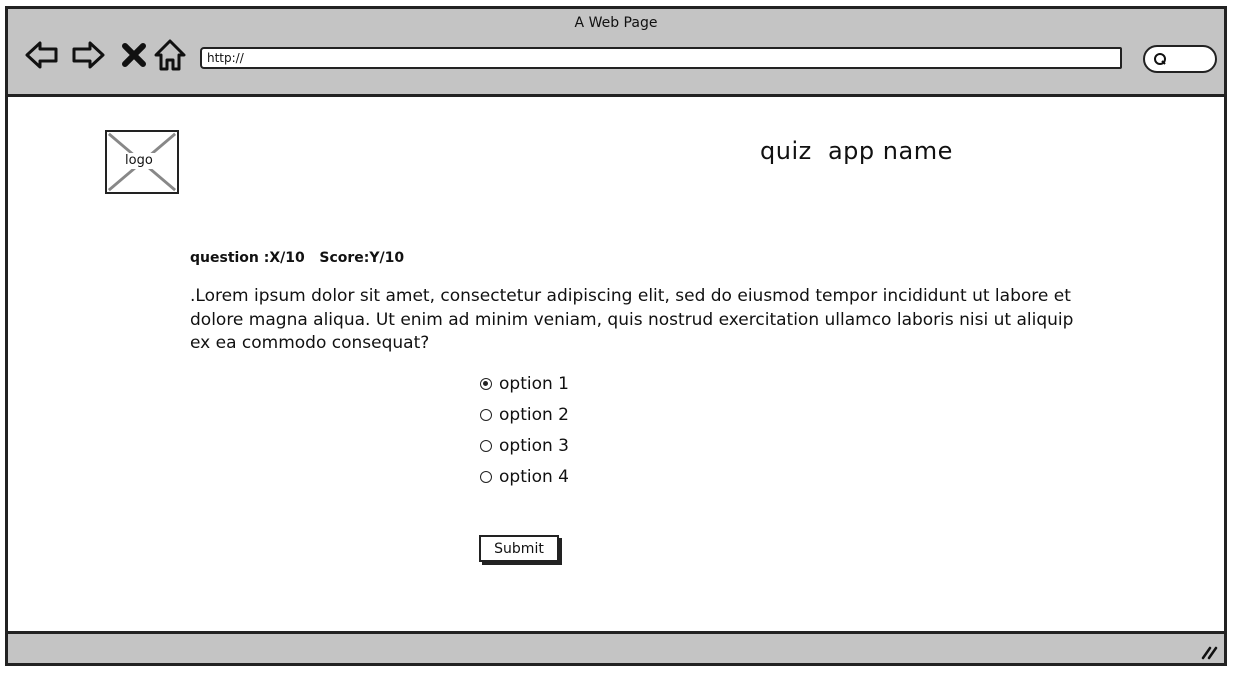 Image resolution: width=1236 pixels, height=678 pixels. I want to click on close-icon, so click(134, 55).